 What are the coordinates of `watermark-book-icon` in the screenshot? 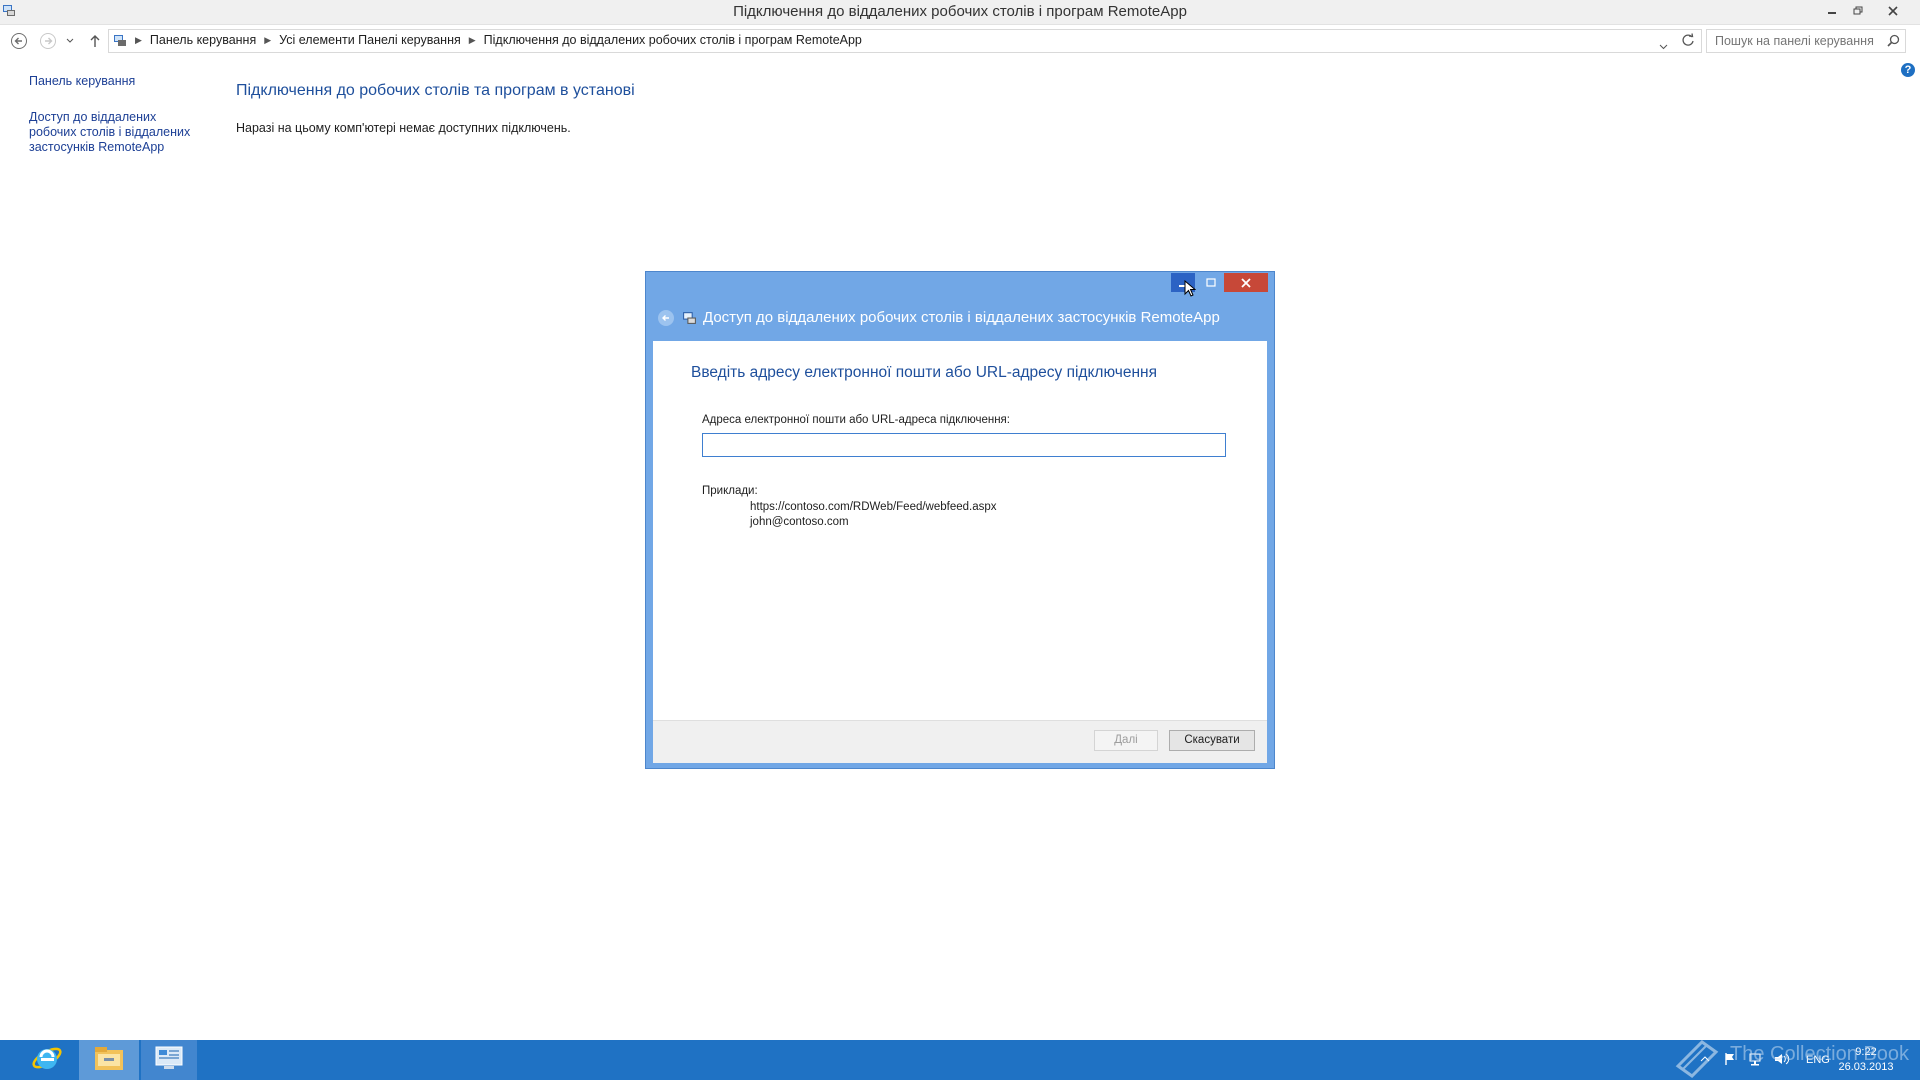 It's located at (1696, 1057).